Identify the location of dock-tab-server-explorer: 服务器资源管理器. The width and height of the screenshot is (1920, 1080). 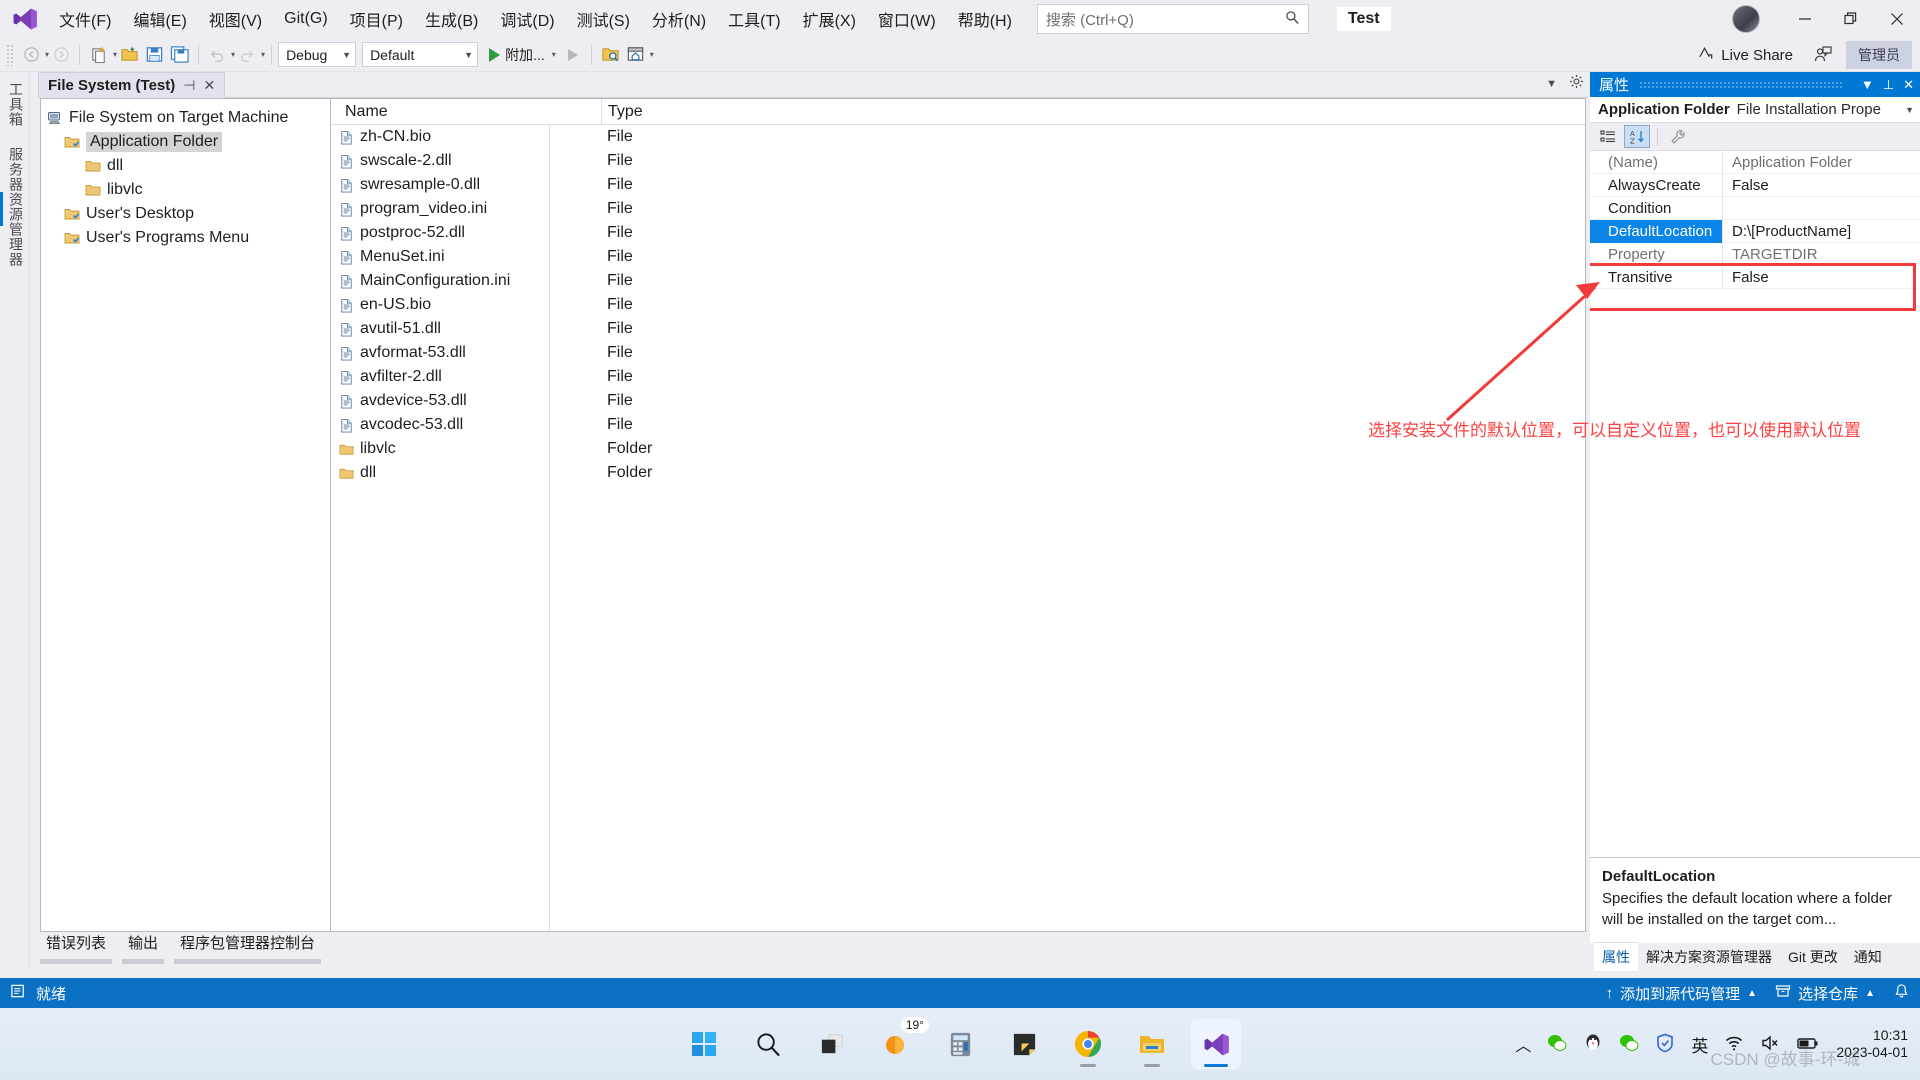
(16, 207).